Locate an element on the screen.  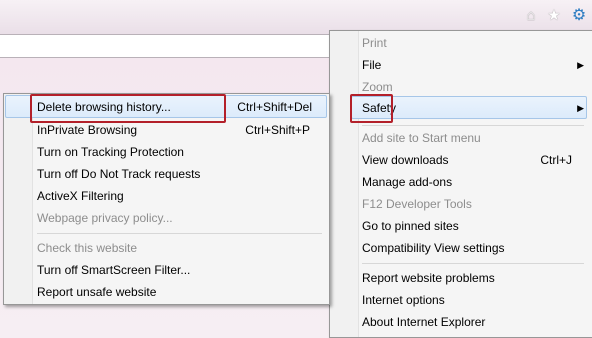
menu-item-print: Print is located at coordinates (374, 43).